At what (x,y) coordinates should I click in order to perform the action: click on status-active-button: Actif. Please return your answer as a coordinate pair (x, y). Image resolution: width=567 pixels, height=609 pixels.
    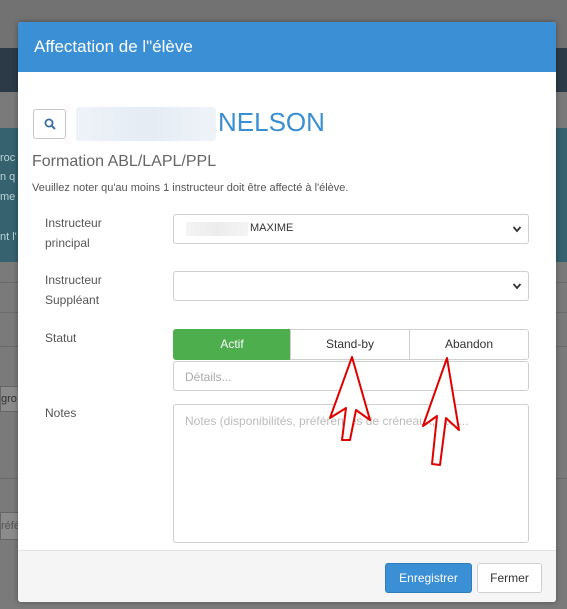
    Looking at the image, I should click on (232, 344).